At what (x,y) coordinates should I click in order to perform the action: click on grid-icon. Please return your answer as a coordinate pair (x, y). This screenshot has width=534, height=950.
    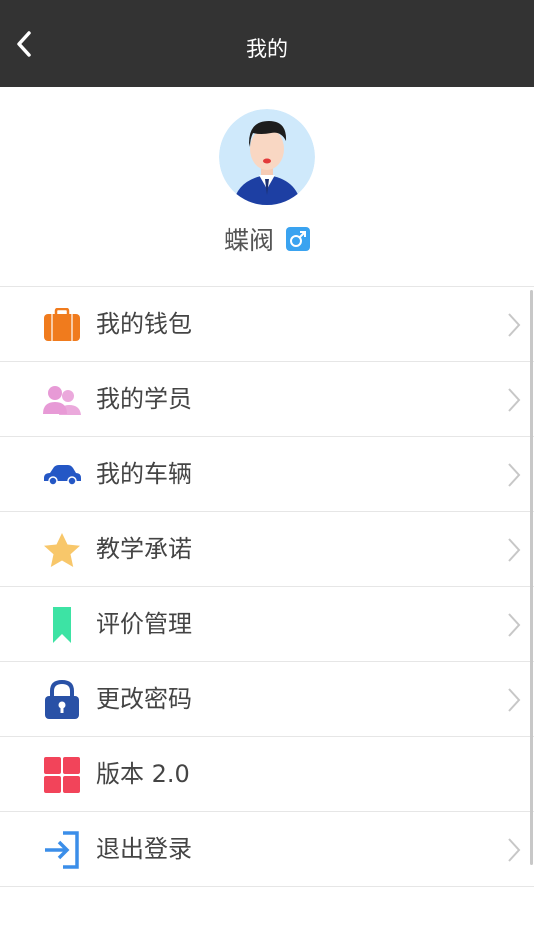
    Looking at the image, I should click on (62, 775).